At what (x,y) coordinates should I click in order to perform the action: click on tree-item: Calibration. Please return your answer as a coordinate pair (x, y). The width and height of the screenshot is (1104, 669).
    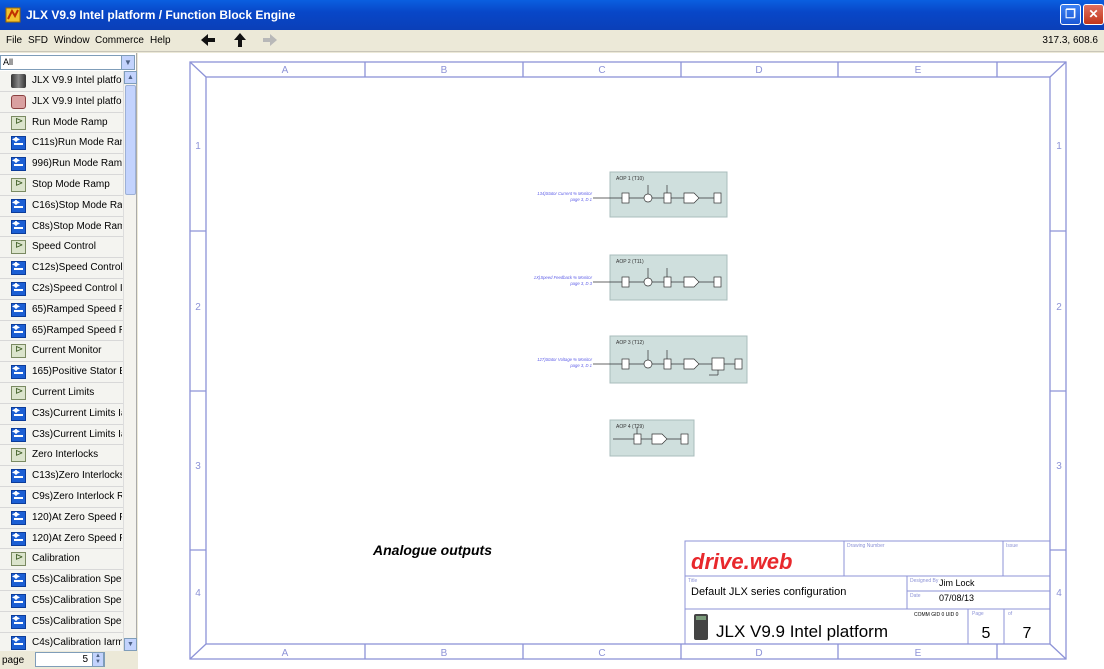
    Looking at the image, I should click on (61, 560).